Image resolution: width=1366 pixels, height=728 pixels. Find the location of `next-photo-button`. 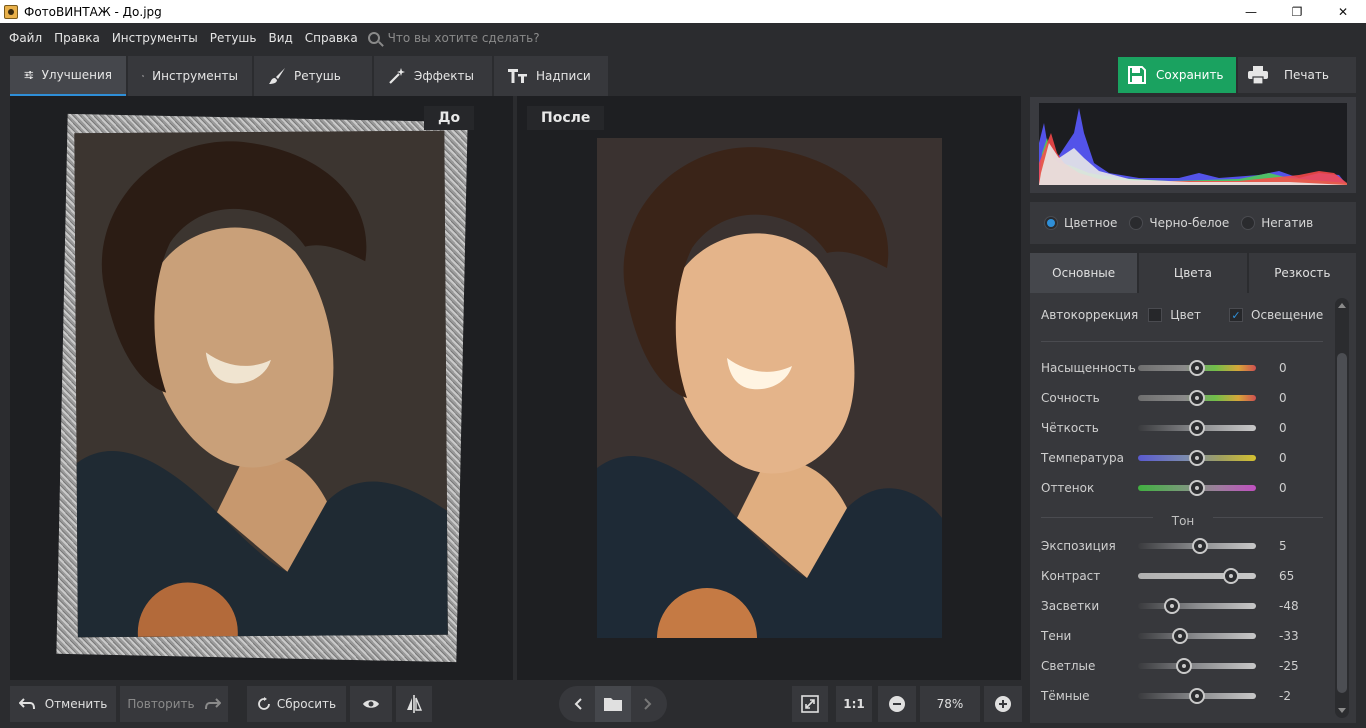

next-photo-button is located at coordinates (648, 704).